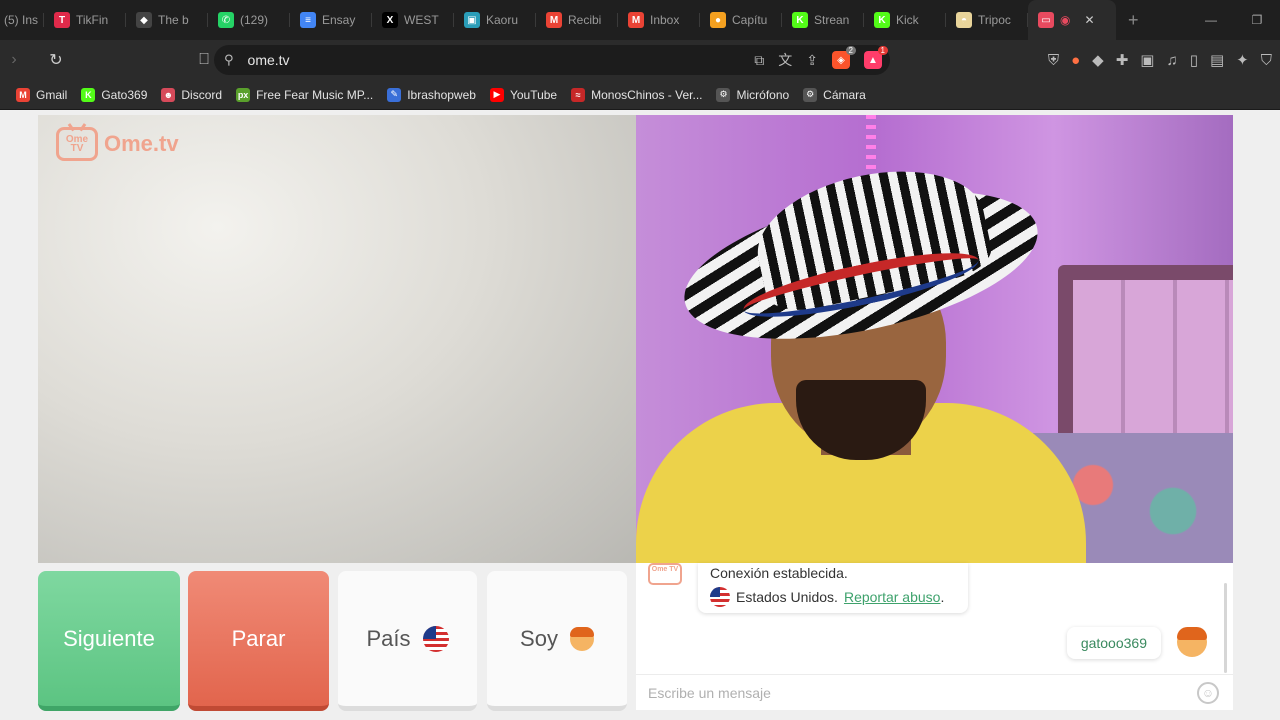 The image size is (1280, 720). What do you see at coordinates (421, 20) in the screenshot?
I see `tab-label: WEST` at bounding box center [421, 20].